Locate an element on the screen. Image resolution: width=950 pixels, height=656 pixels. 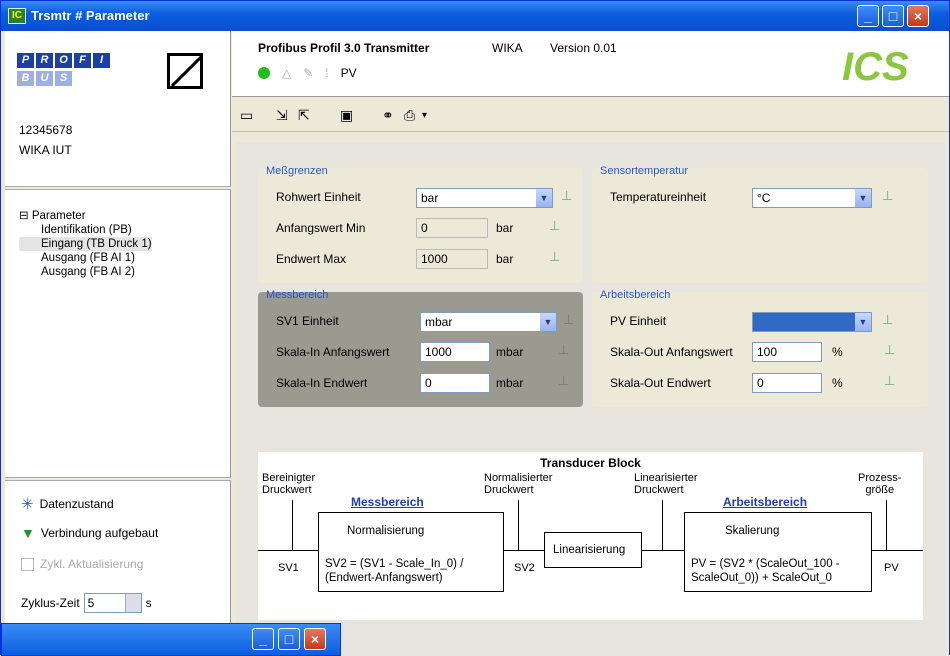
messbereich-link: Messbereich is located at coordinates (387, 502).